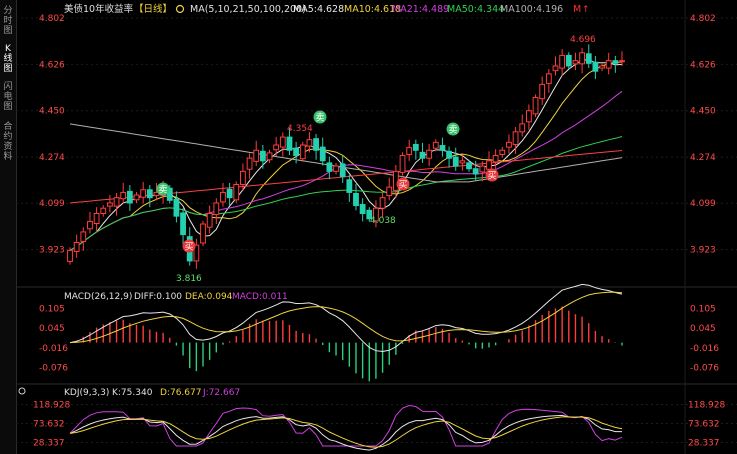  Describe the element at coordinates (98, 297) in the screenshot. I see `macd-title: MACD(26,12,9)` at that location.